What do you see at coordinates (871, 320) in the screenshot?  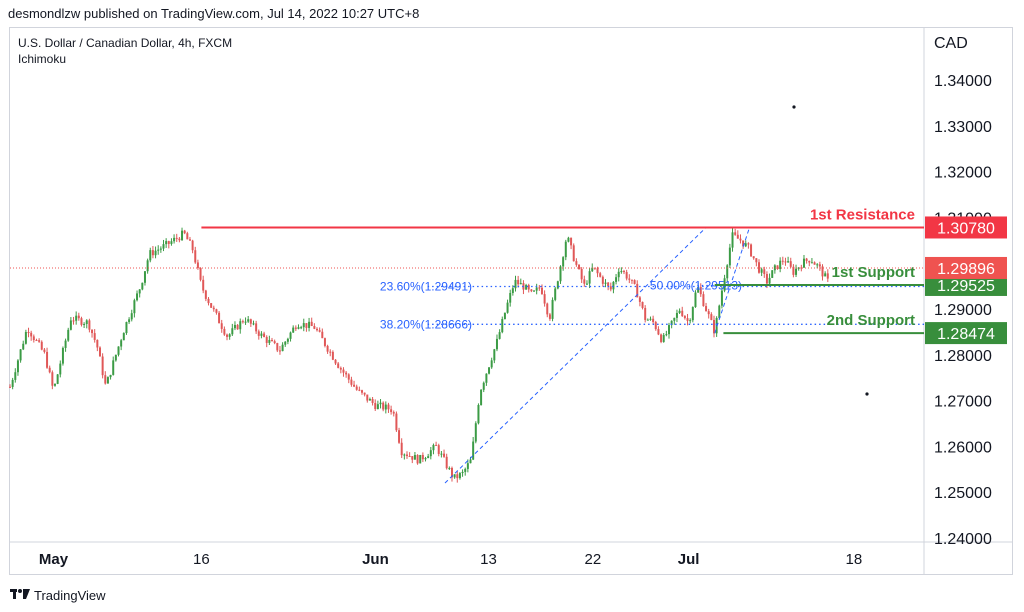 I see `sr-level-name: 2nd Support` at bounding box center [871, 320].